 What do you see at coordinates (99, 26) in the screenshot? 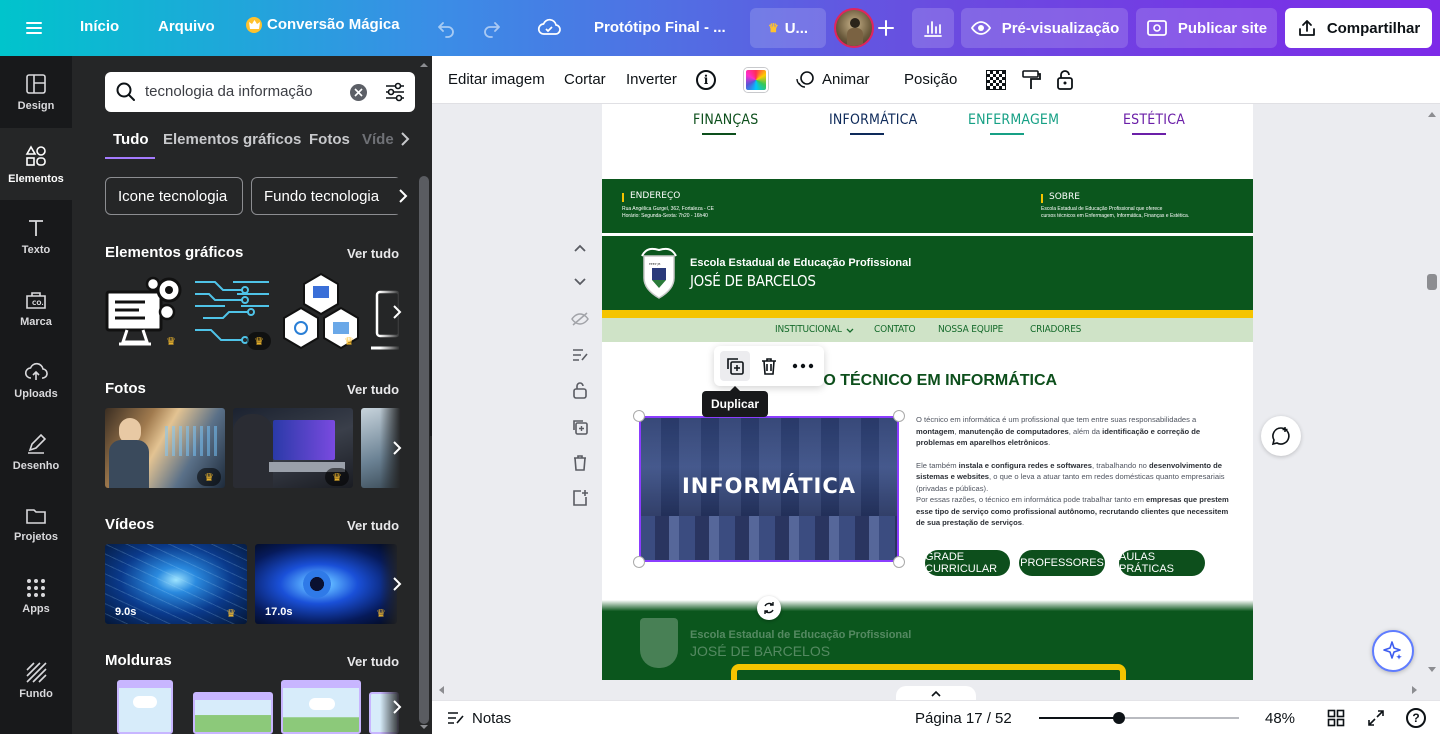
I see `home-menu: Início` at bounding box center [99, 26].